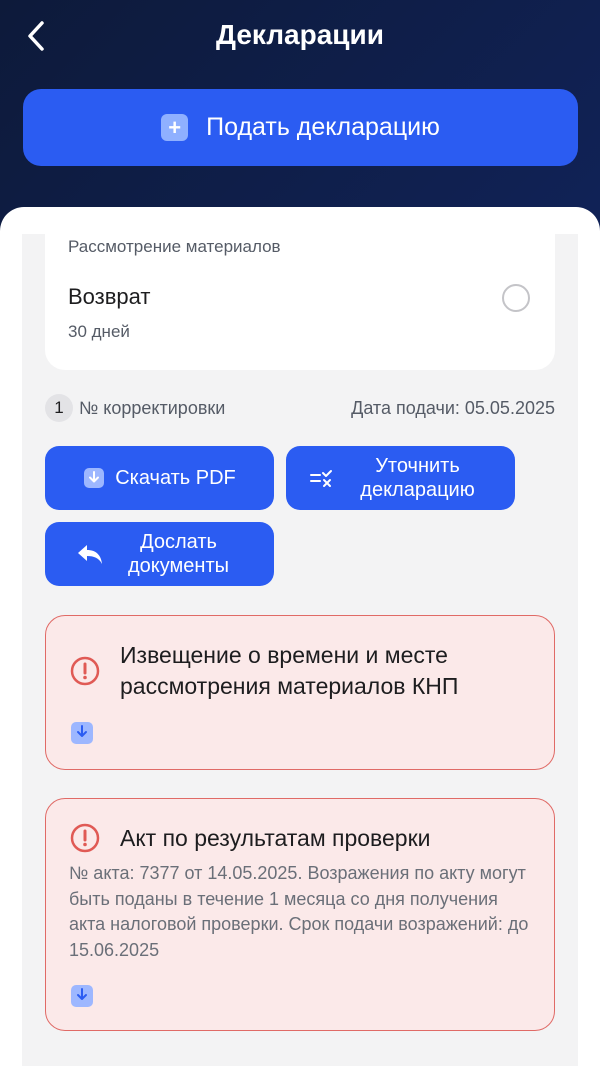 This screenshot has width=600, height=1066. I want to click on page-title: Декларации, so click(300, 34).